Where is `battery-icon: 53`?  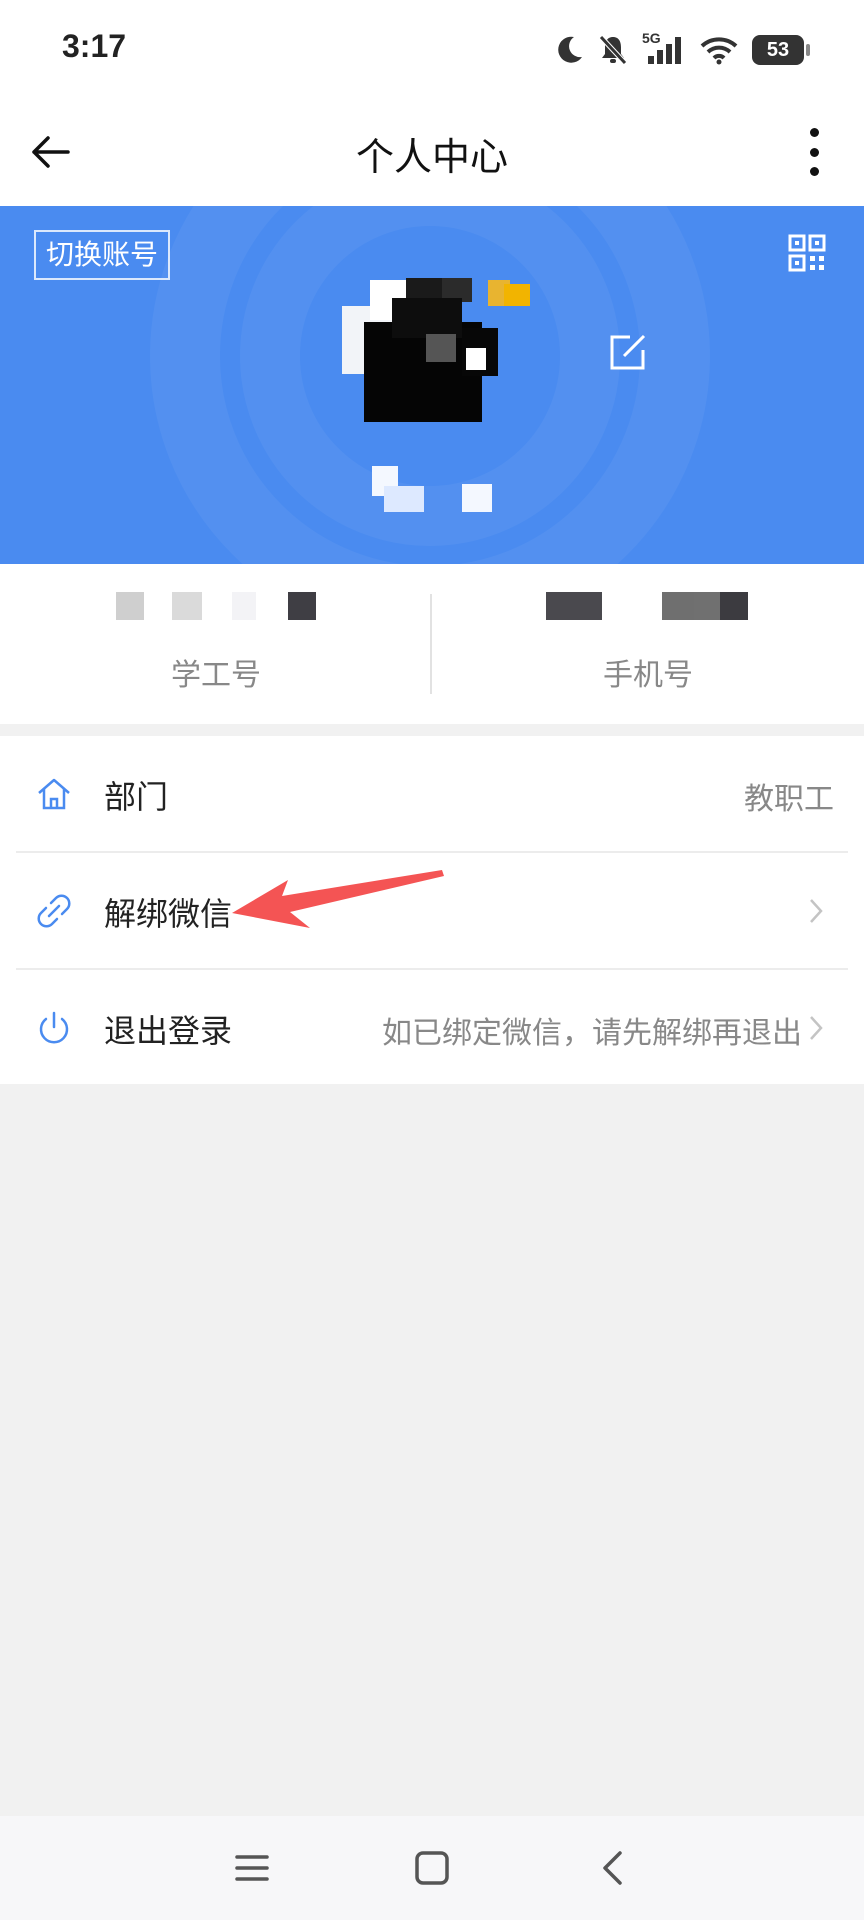
battery-icon: 53 is located at coordinates (781, 50).